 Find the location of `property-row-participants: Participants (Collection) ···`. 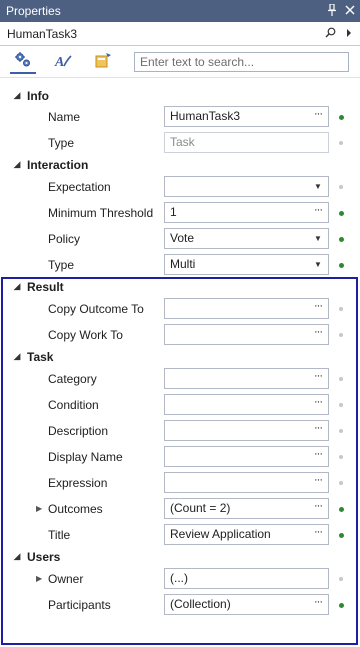

property-row-participants: Participants (Collection) ··· is located at coordinates (180, 605).